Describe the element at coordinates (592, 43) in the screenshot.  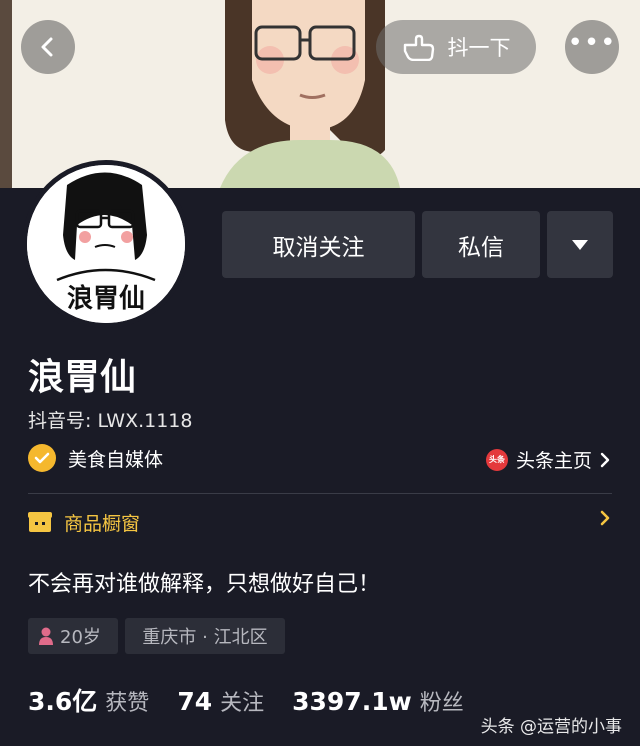
I see `more-dots-icon: •••` at that location.